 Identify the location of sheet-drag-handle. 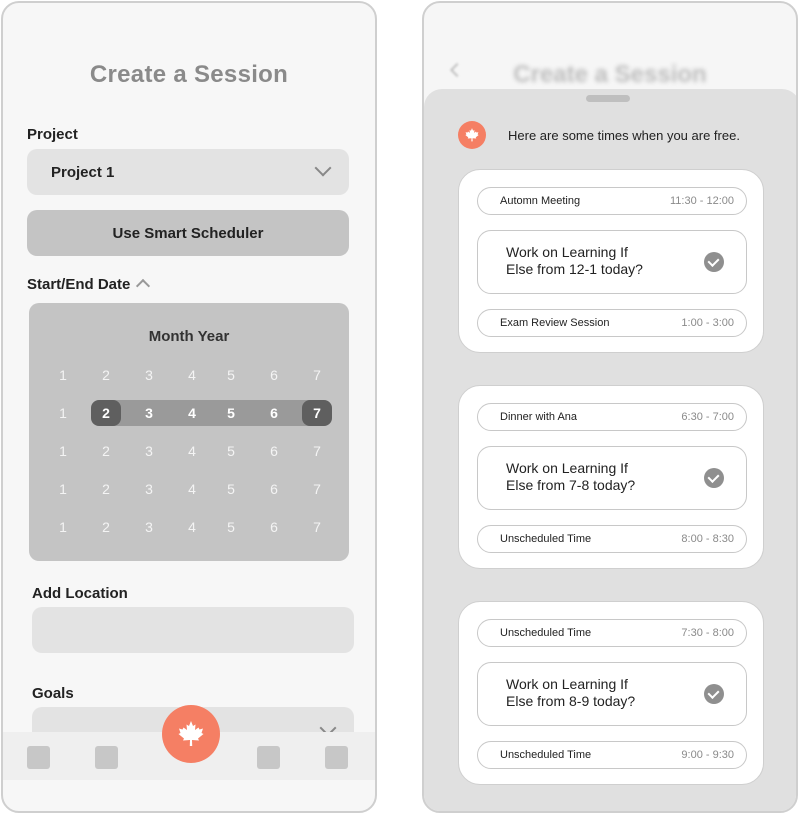
(608, 98).